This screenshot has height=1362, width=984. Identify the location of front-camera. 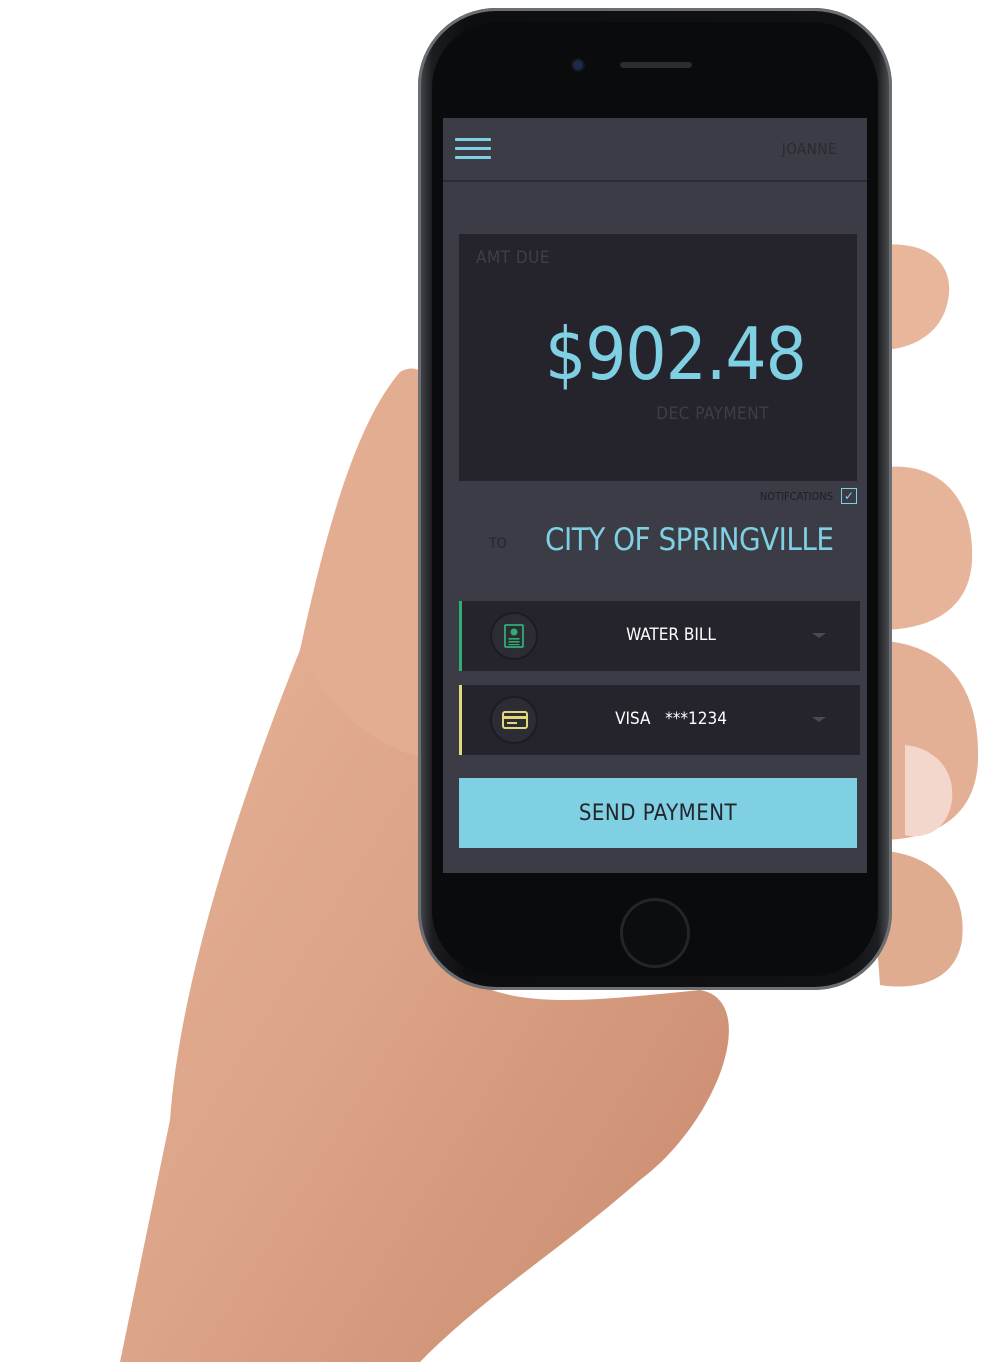
(578, 65).